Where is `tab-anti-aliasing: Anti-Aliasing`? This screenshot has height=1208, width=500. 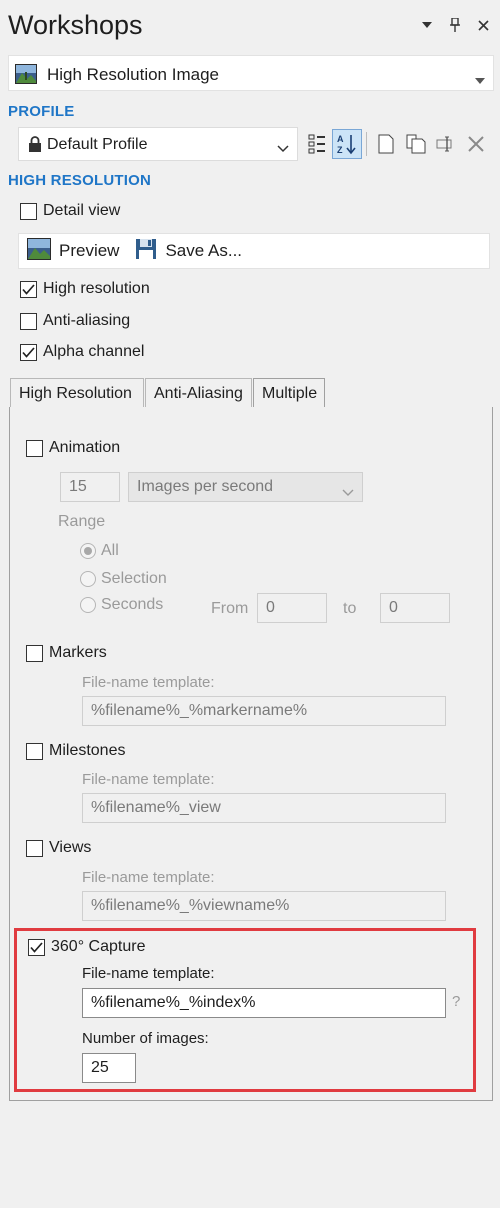 tab-anti-aliasing: Anti-Aliasing is located at coordinates (198, 393).